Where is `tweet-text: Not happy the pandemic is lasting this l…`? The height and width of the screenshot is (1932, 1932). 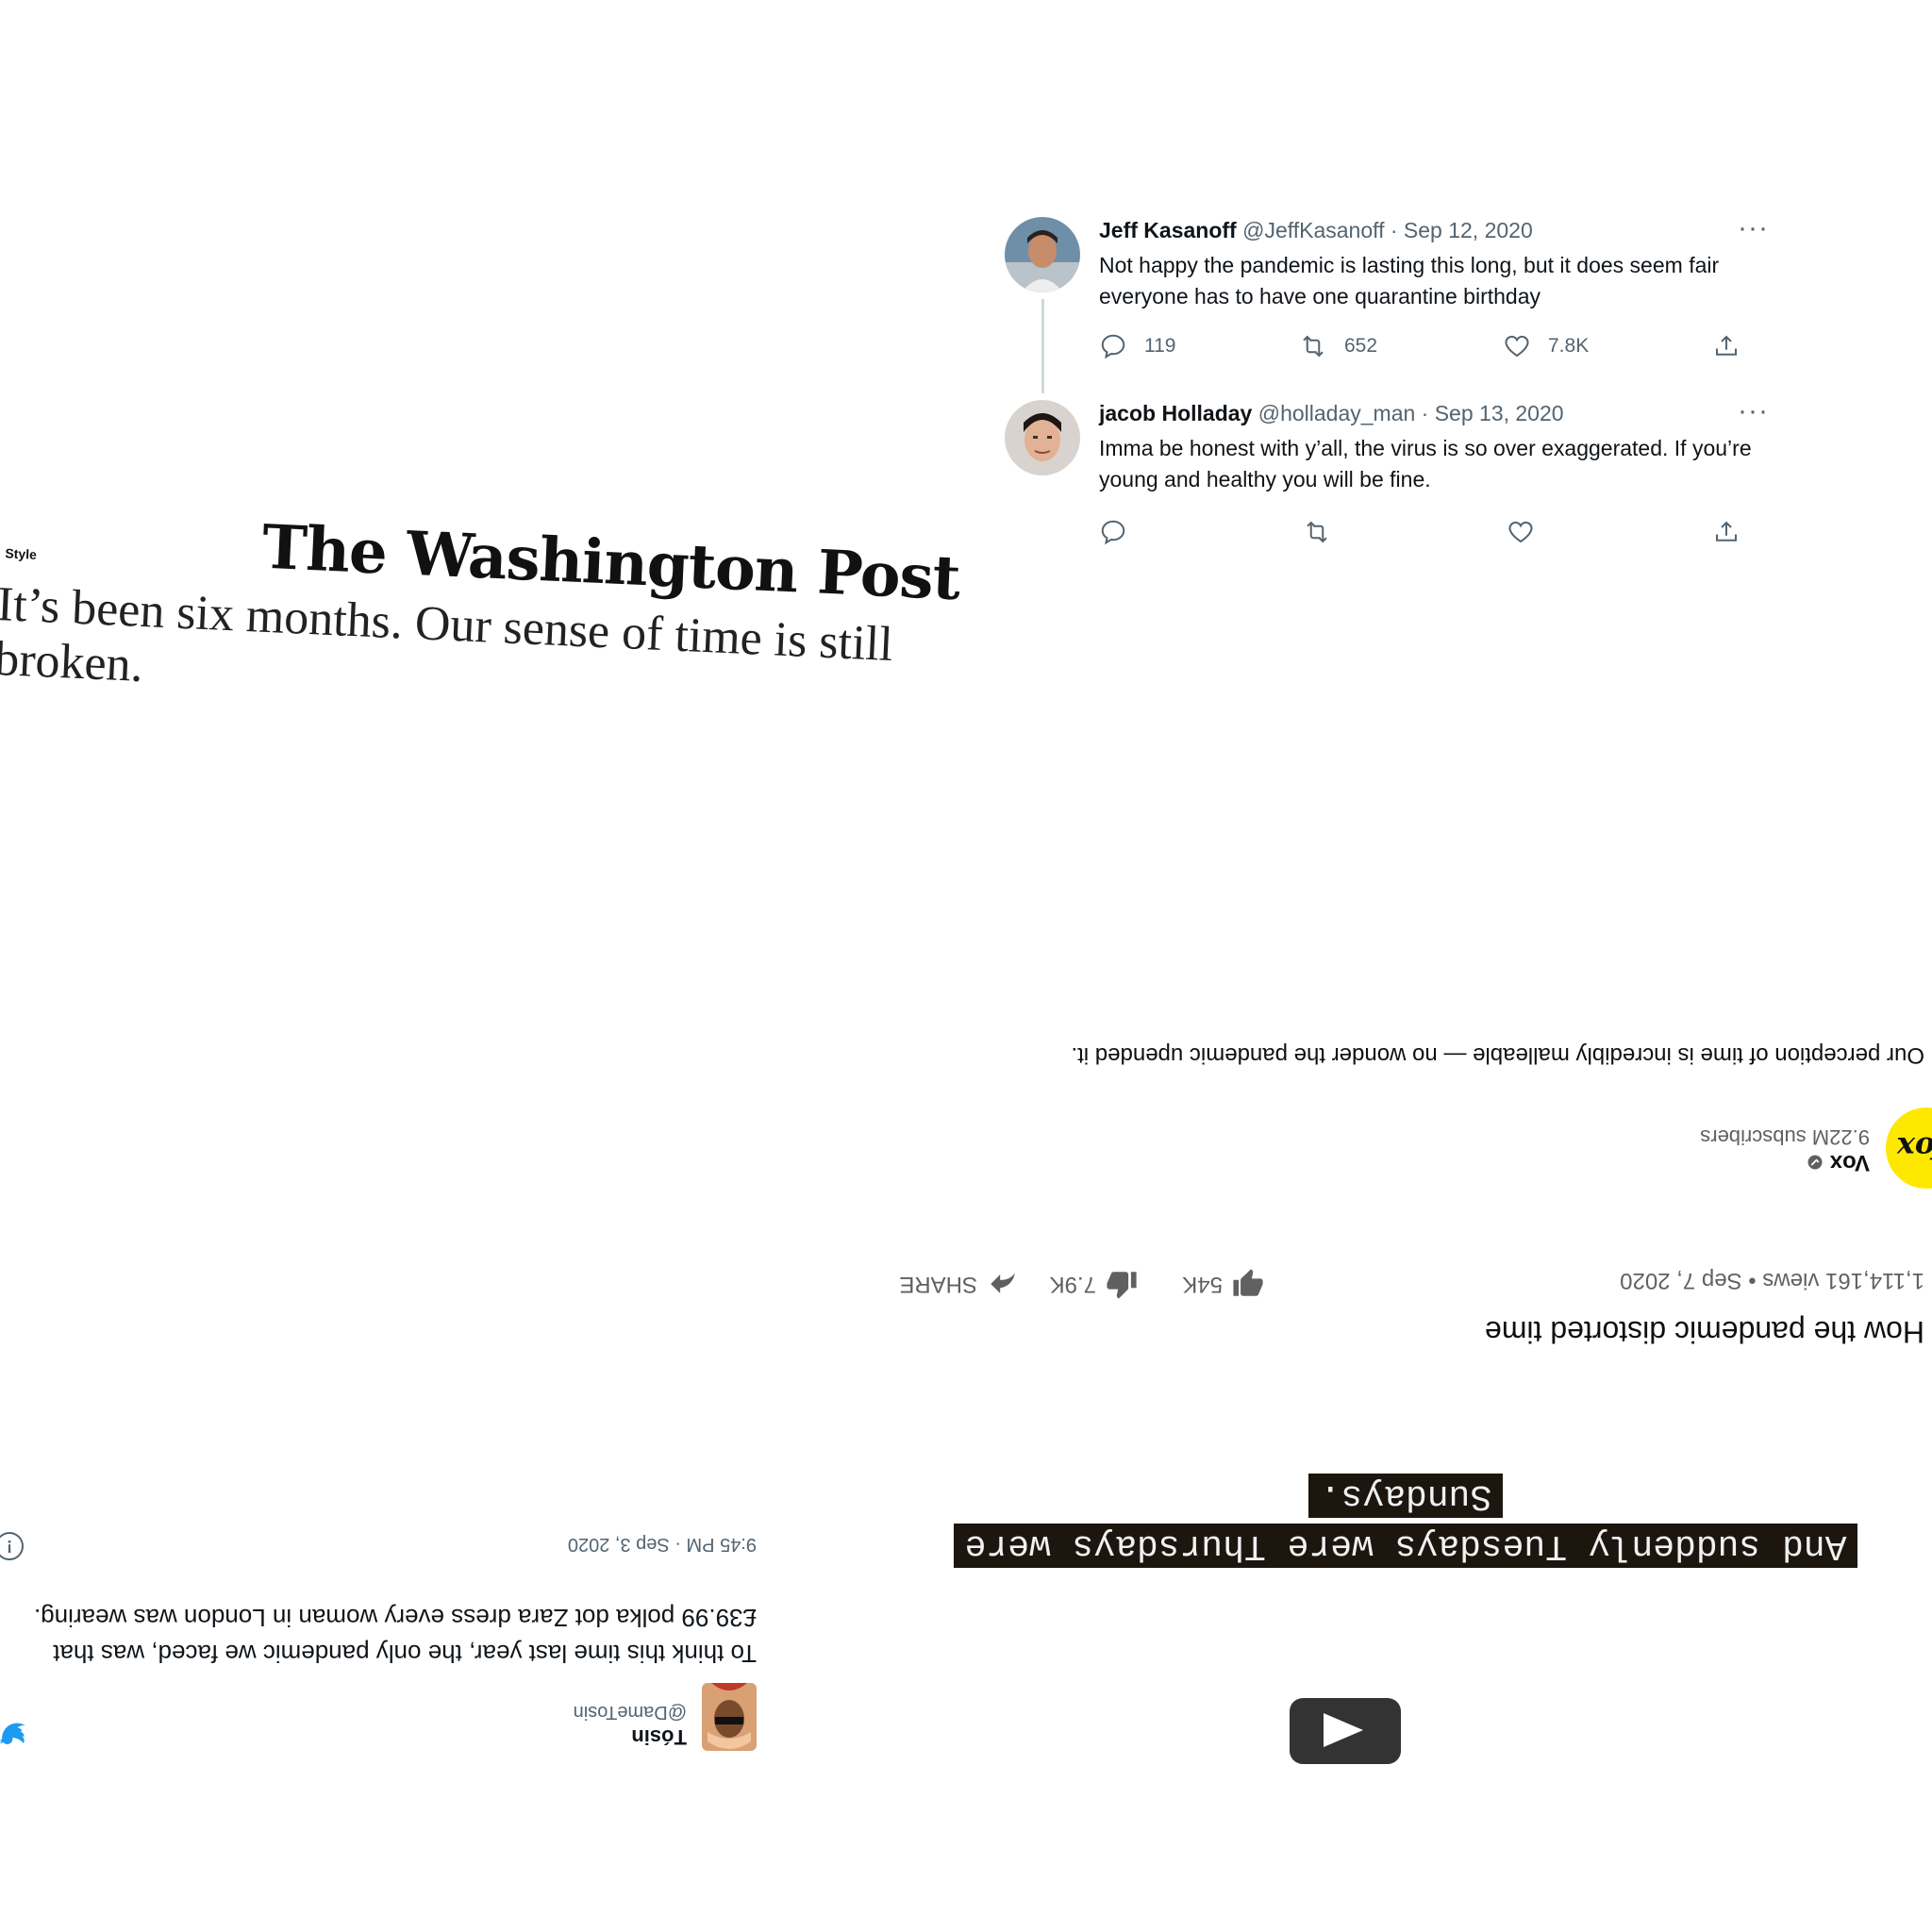 tweet-text: Not happy the pandemic is lasting this l… is located at coordinates (1410, 280).